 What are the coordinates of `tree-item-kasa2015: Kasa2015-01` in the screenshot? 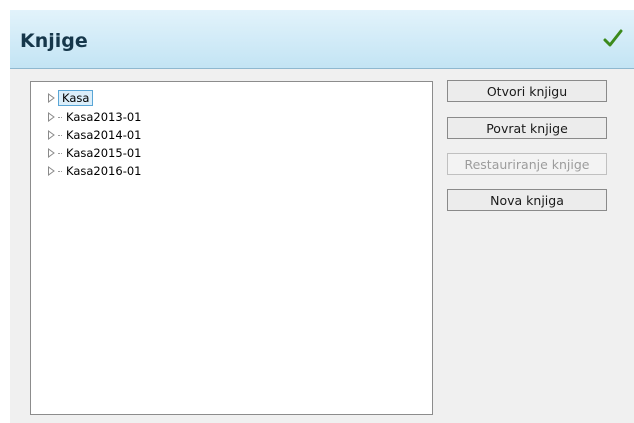 It's located at (95, 153).